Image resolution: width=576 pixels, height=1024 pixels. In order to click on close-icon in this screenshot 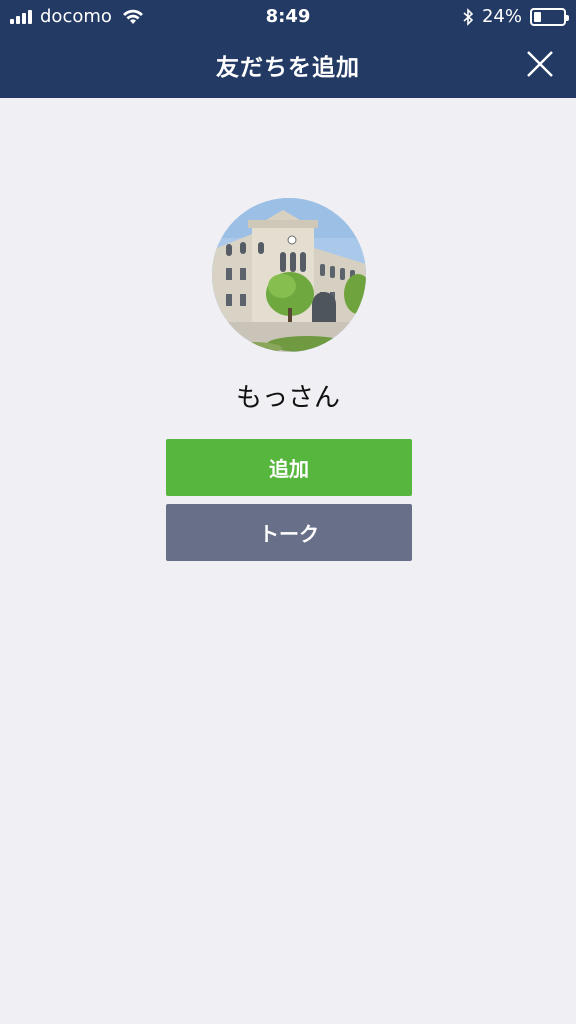, I will do `click(540, 64)`.